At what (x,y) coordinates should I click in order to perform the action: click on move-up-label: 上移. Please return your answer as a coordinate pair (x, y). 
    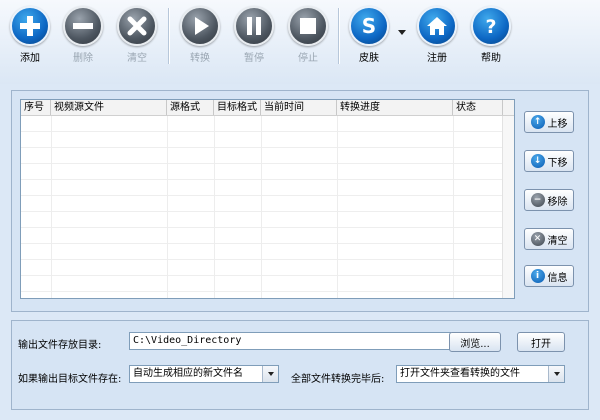
    Looking at the image, I should click on (557, 124).